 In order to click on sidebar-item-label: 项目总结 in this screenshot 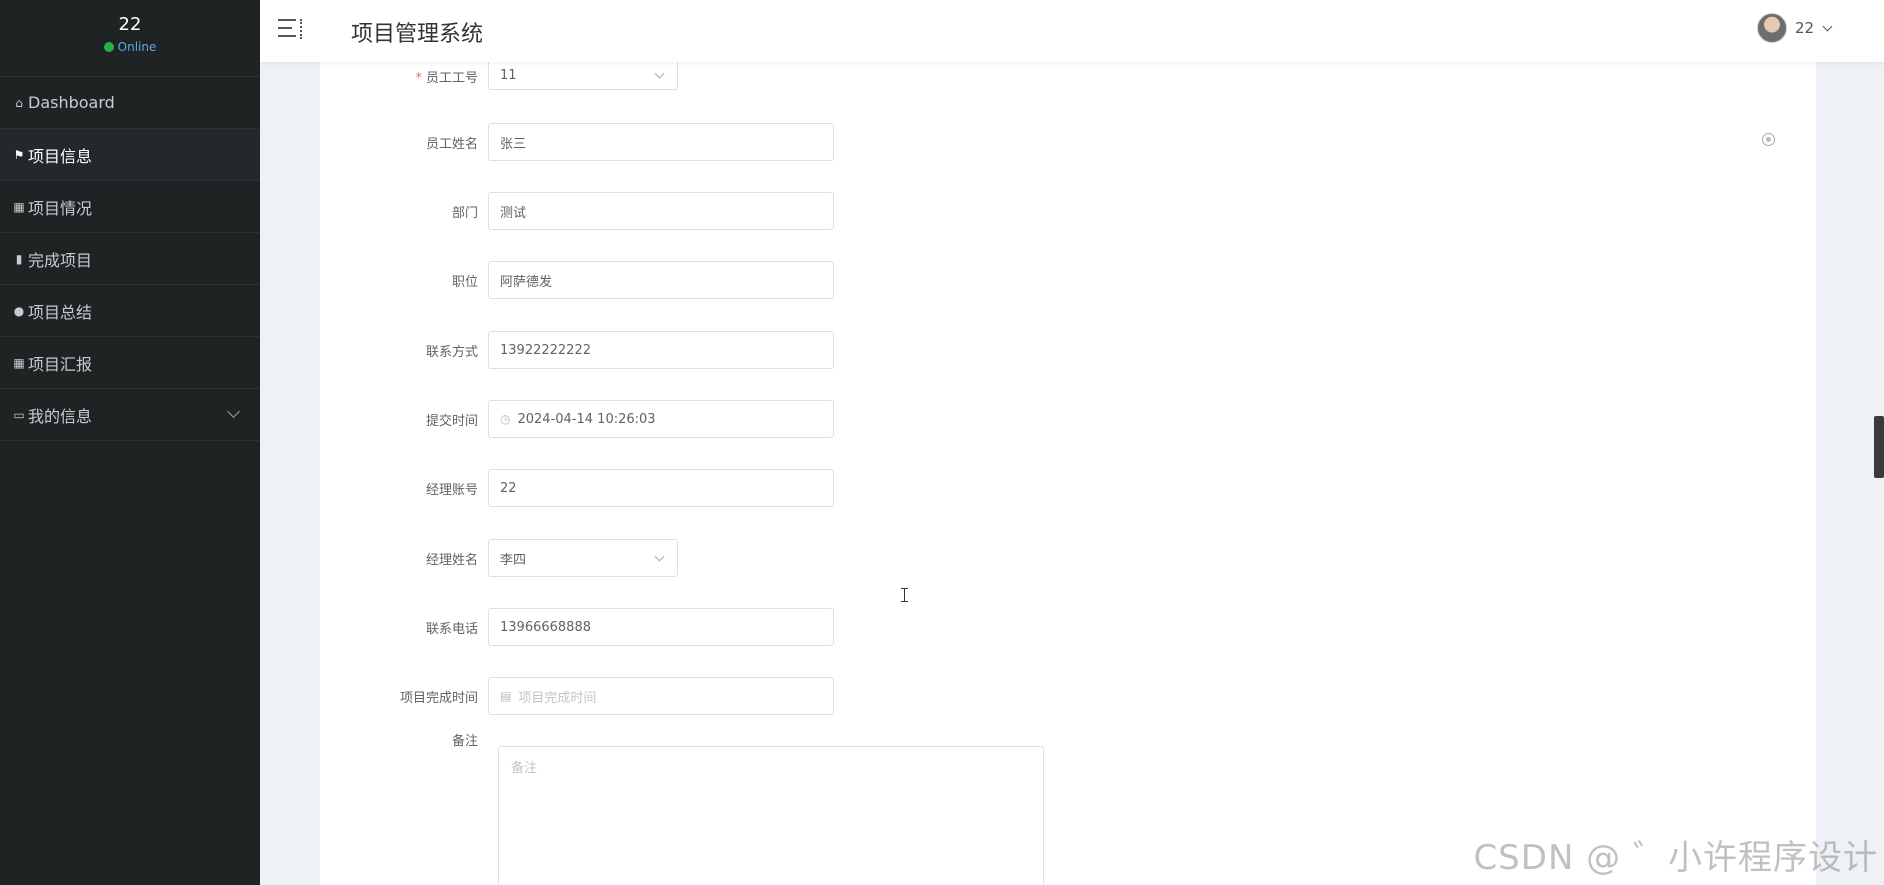, I will do `click(60, 312)`.